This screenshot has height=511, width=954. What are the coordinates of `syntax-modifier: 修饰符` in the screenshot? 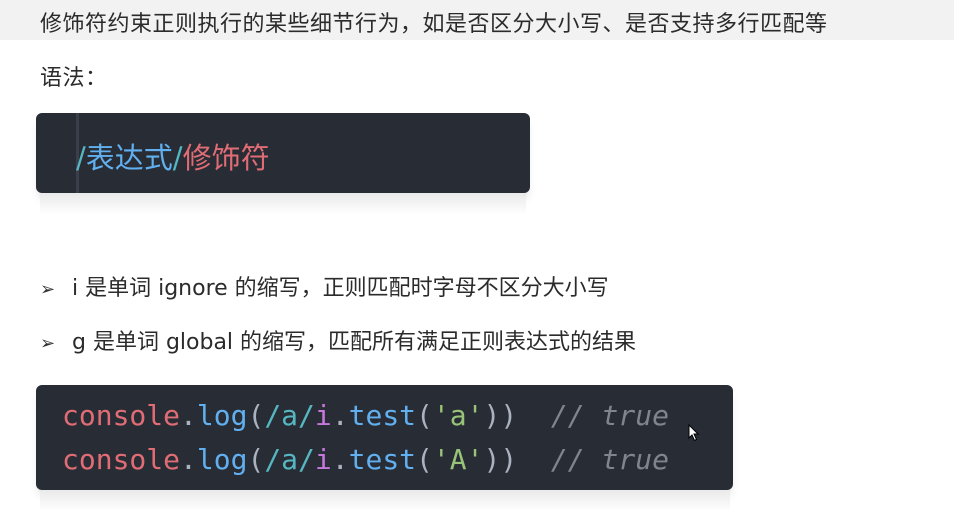 It's located at (226, 158).